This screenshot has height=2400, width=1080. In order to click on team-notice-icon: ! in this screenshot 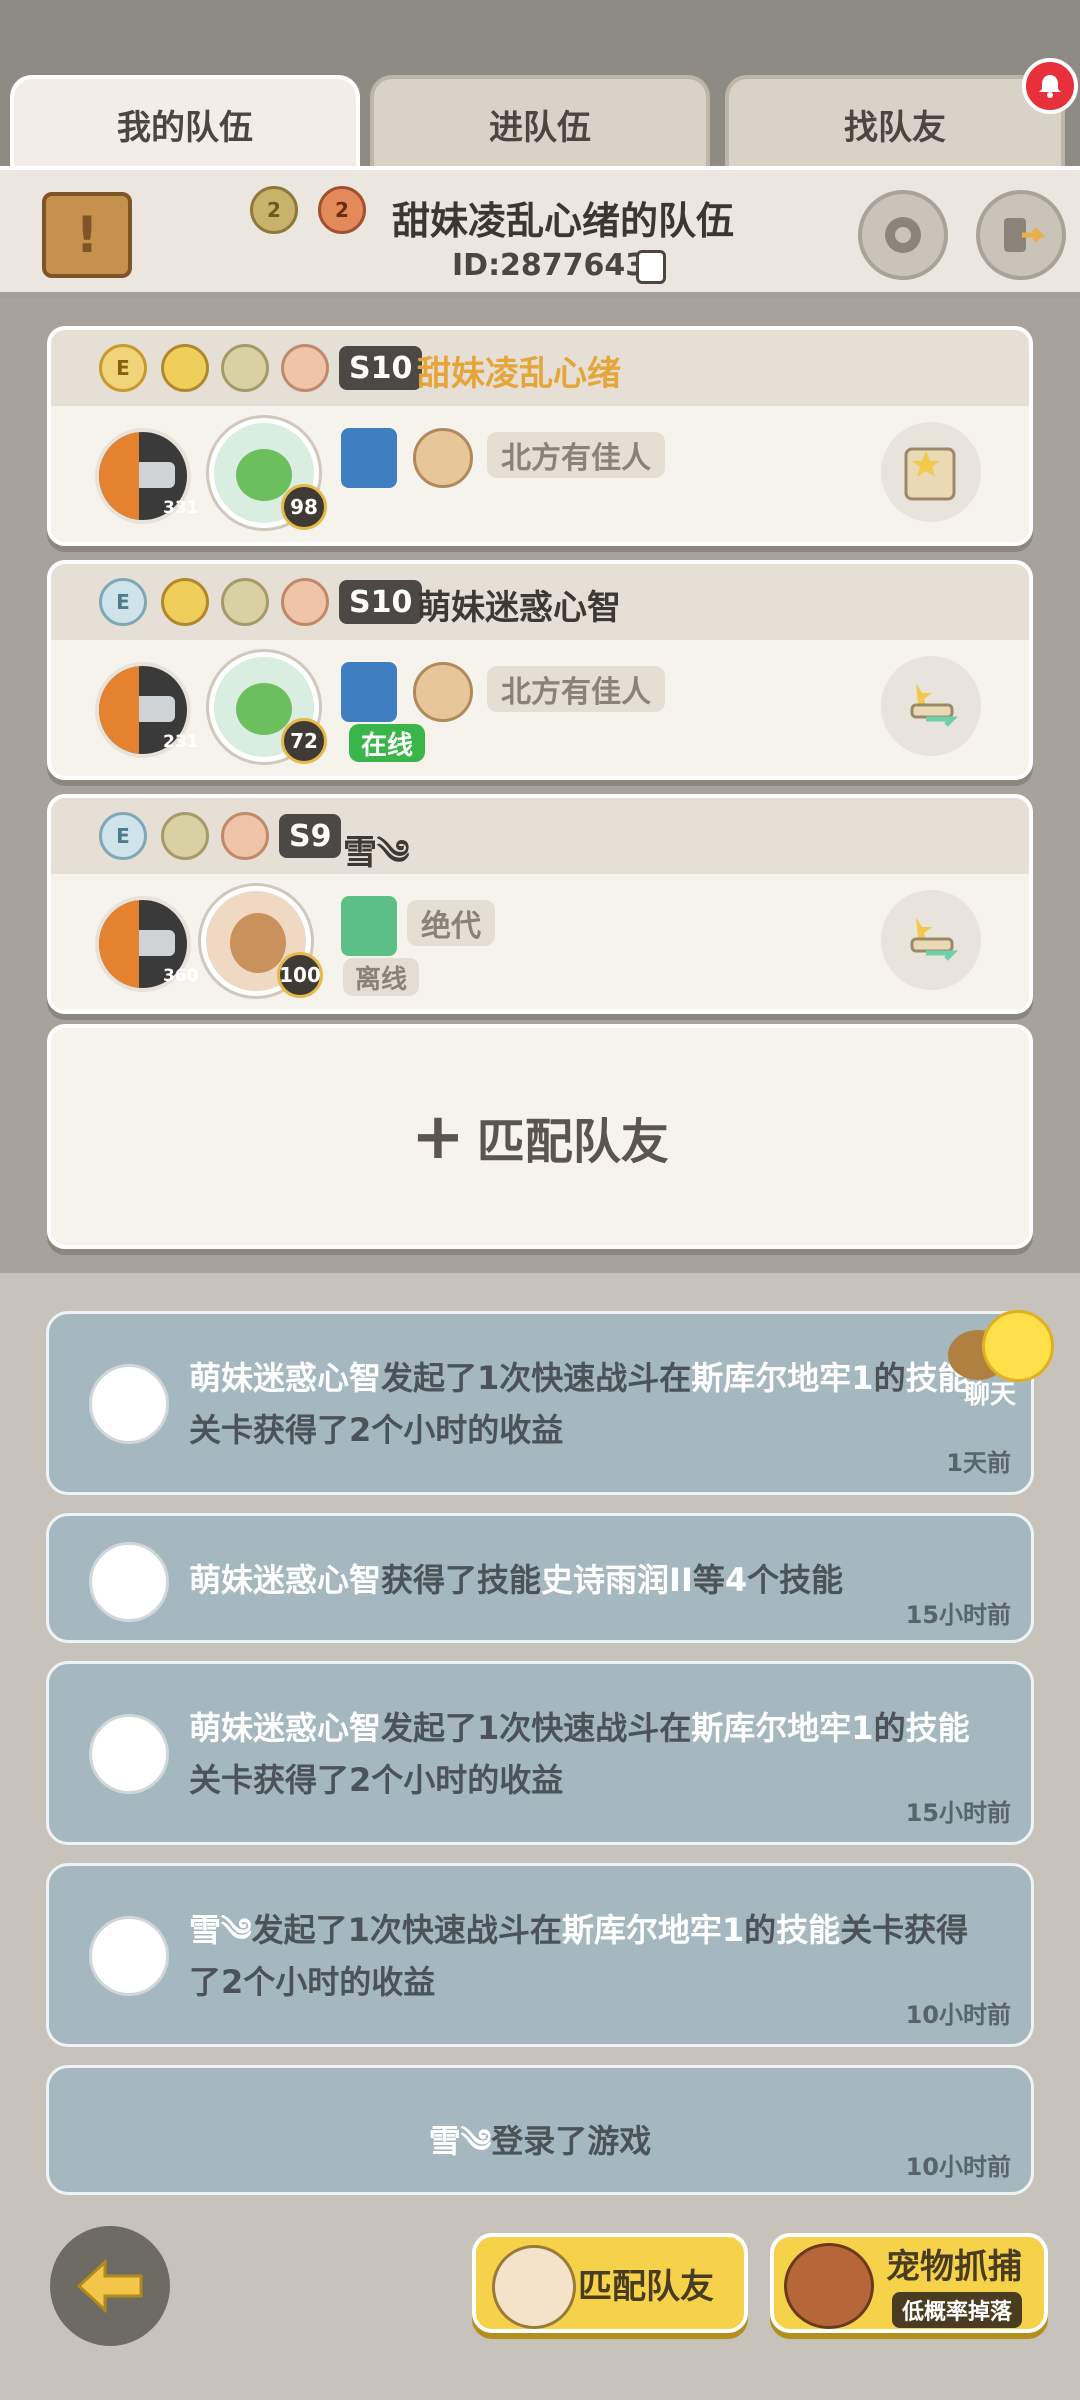, I will do `click(87, 235)`.